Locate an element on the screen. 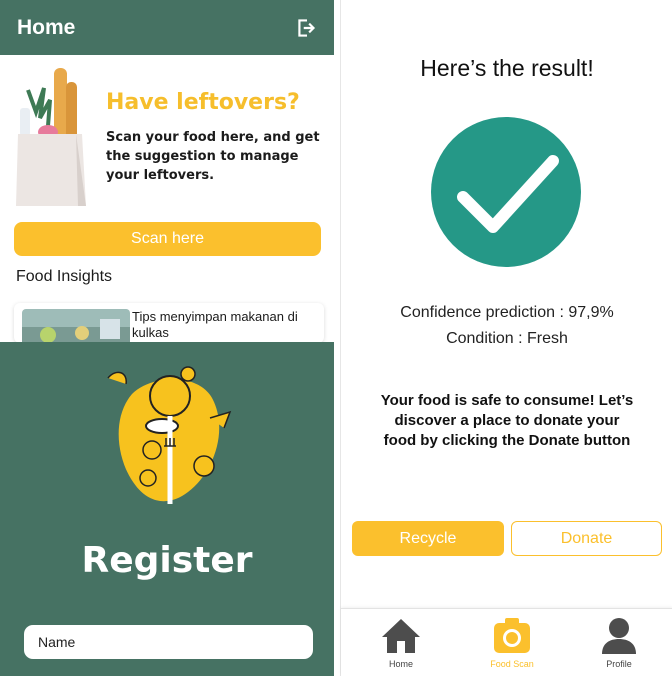 The image size is (672, 676). name-input is located at coordinates (168, 642).